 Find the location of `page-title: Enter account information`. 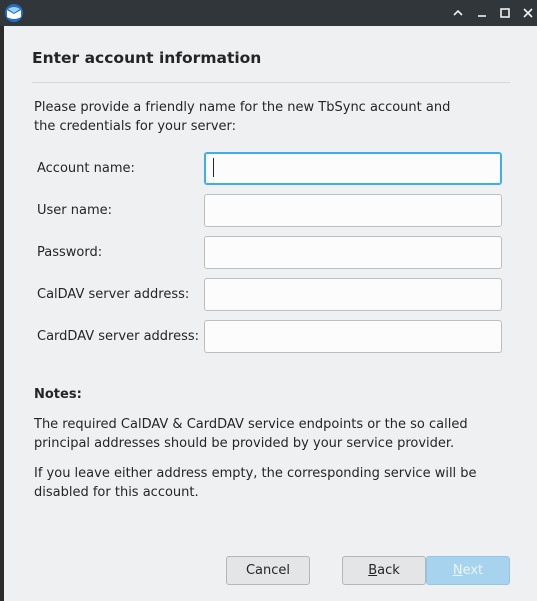

page-title: Enter account information is located at coordinates (147, 58).